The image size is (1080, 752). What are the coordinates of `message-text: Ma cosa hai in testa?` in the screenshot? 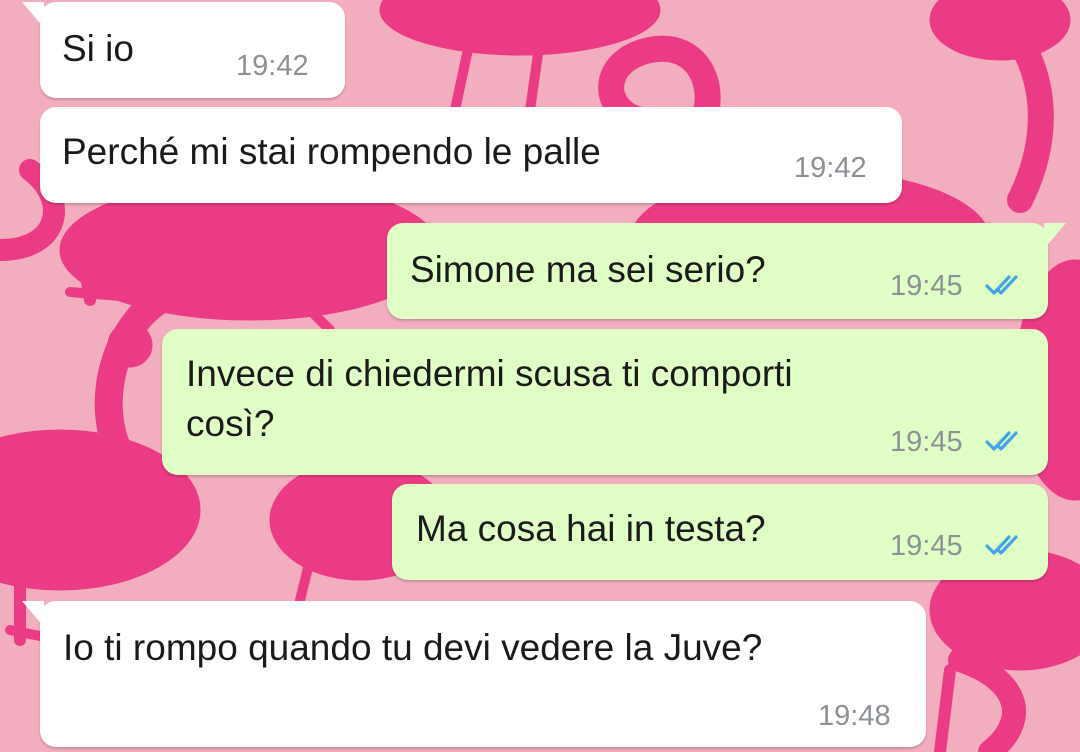 It's located at (591, 528).